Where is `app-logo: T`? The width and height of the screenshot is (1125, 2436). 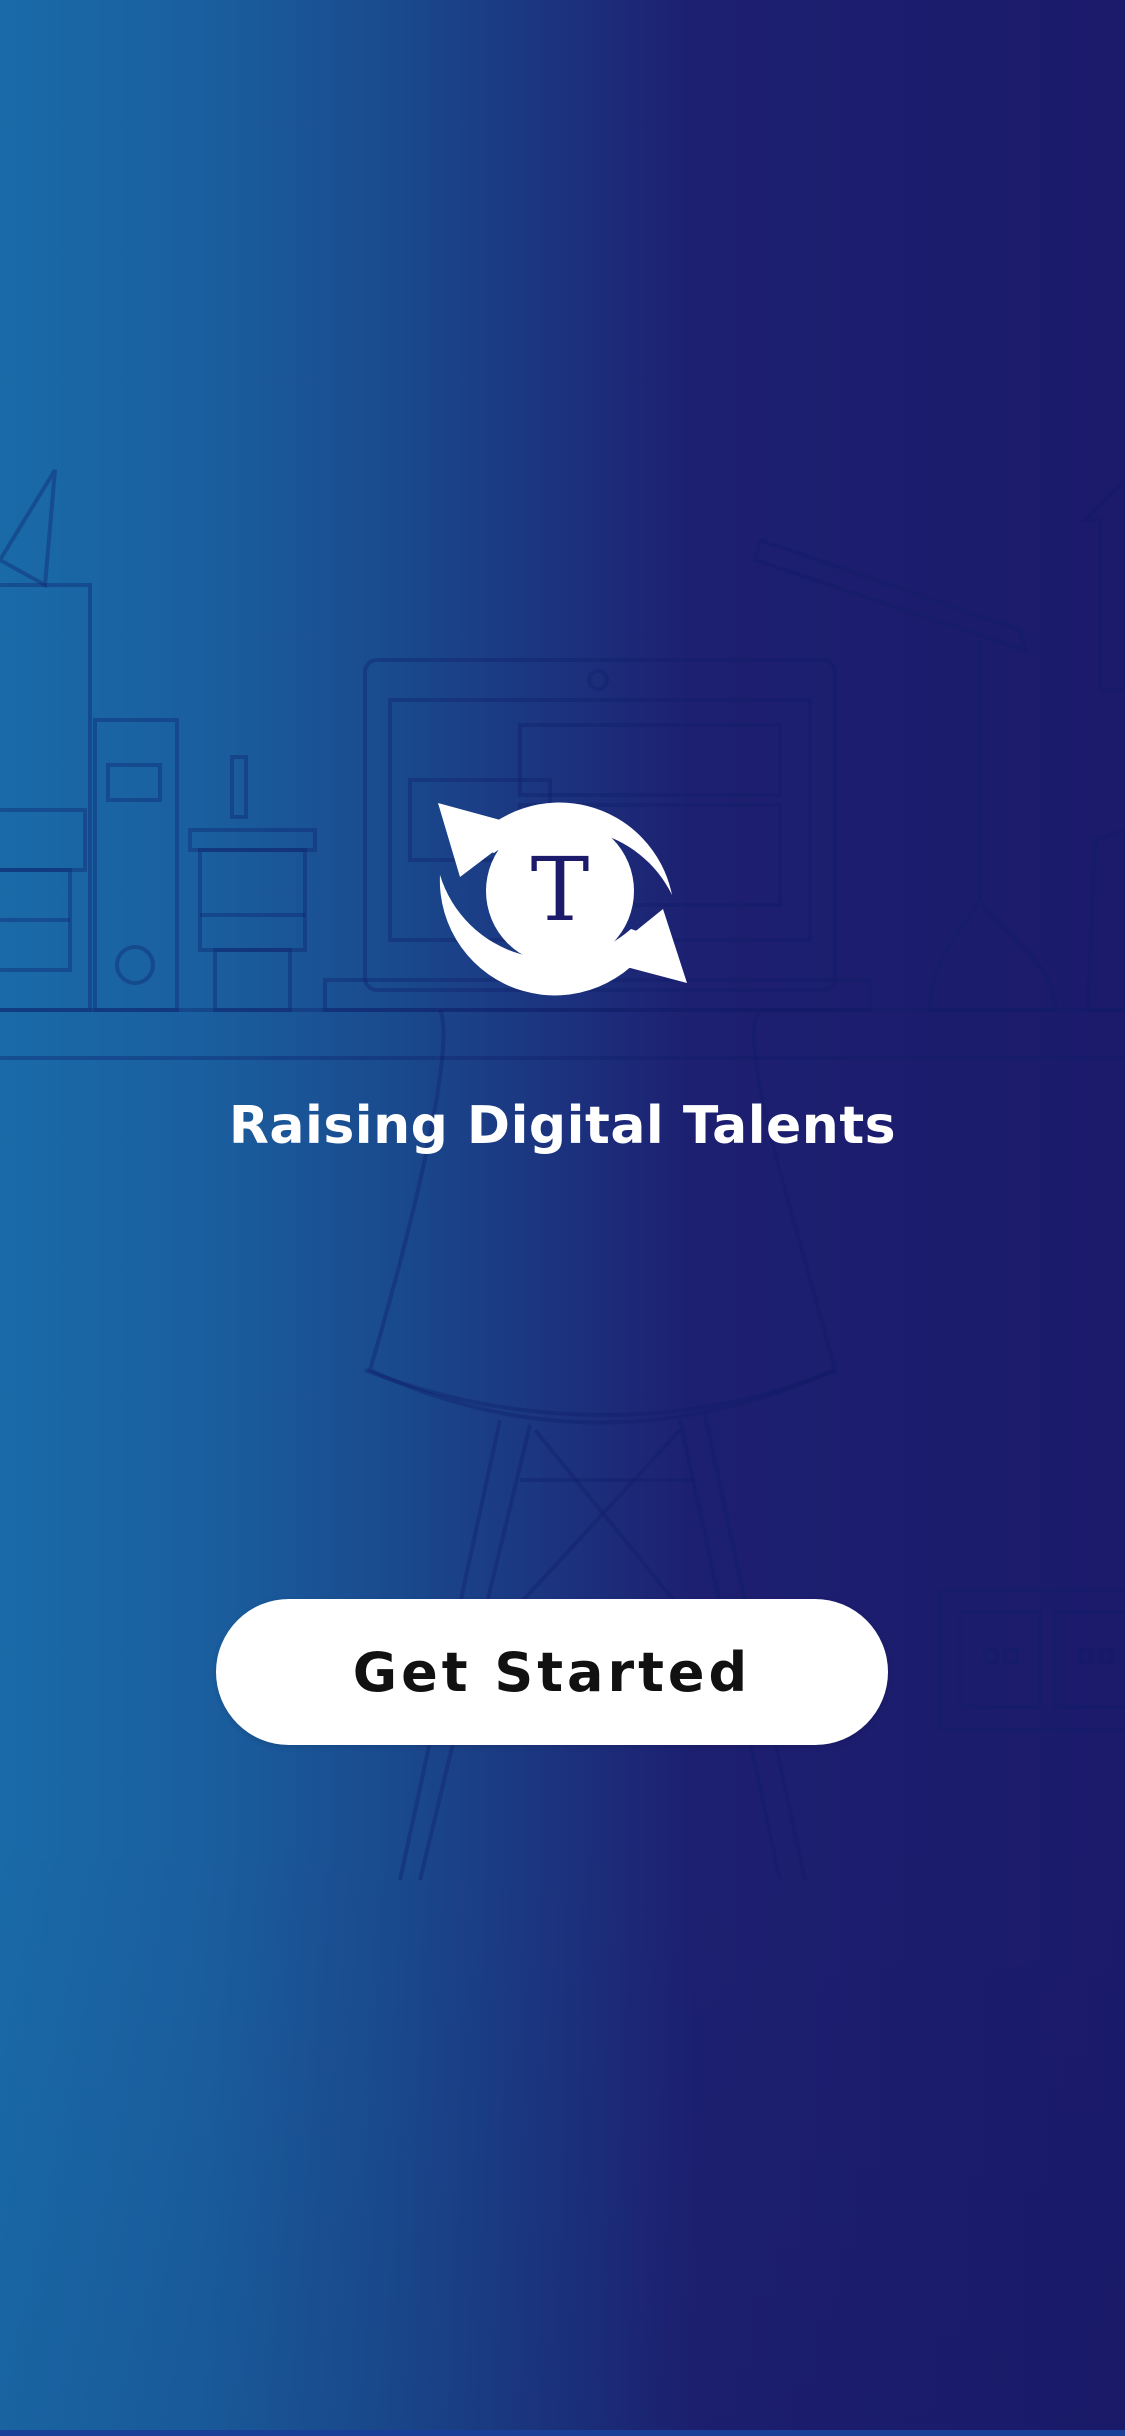 app-logo: T is located at coordinates (562, 891).